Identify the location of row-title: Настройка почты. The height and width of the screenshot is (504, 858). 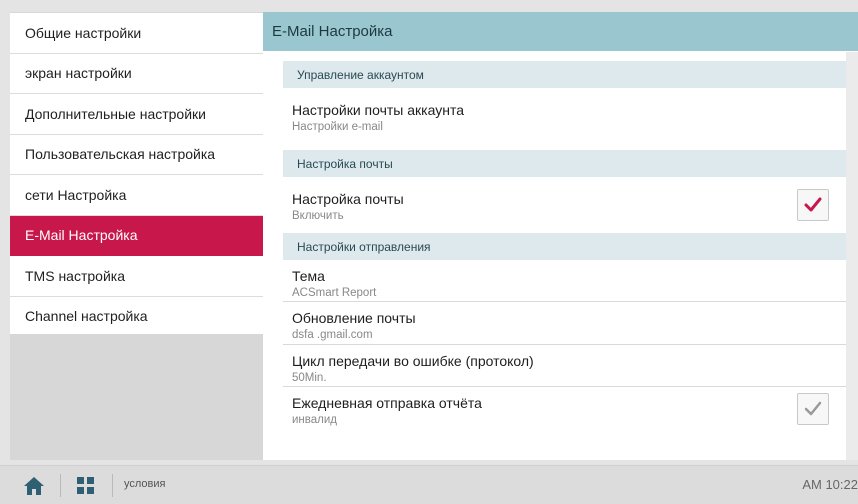
(348, 199).